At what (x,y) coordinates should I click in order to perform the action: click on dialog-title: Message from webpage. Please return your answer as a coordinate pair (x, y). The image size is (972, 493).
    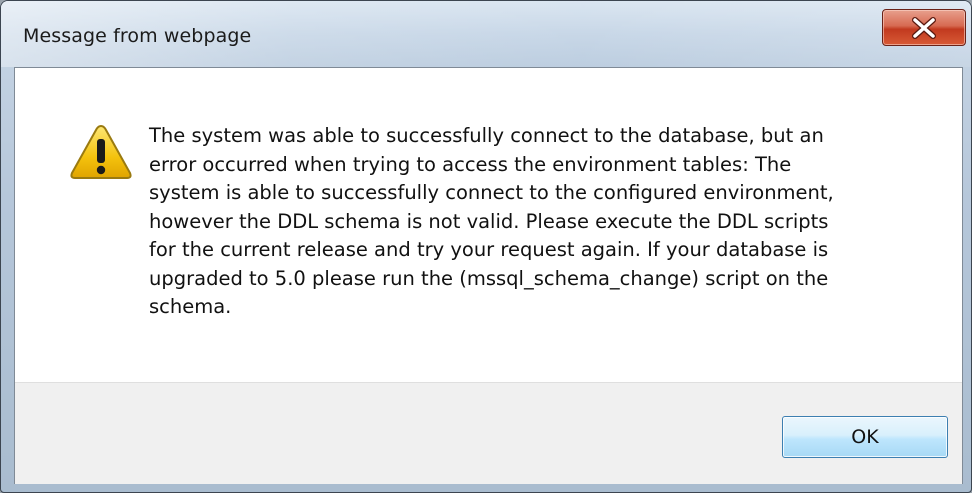
    Looking at the image, I should click on (137, 36).